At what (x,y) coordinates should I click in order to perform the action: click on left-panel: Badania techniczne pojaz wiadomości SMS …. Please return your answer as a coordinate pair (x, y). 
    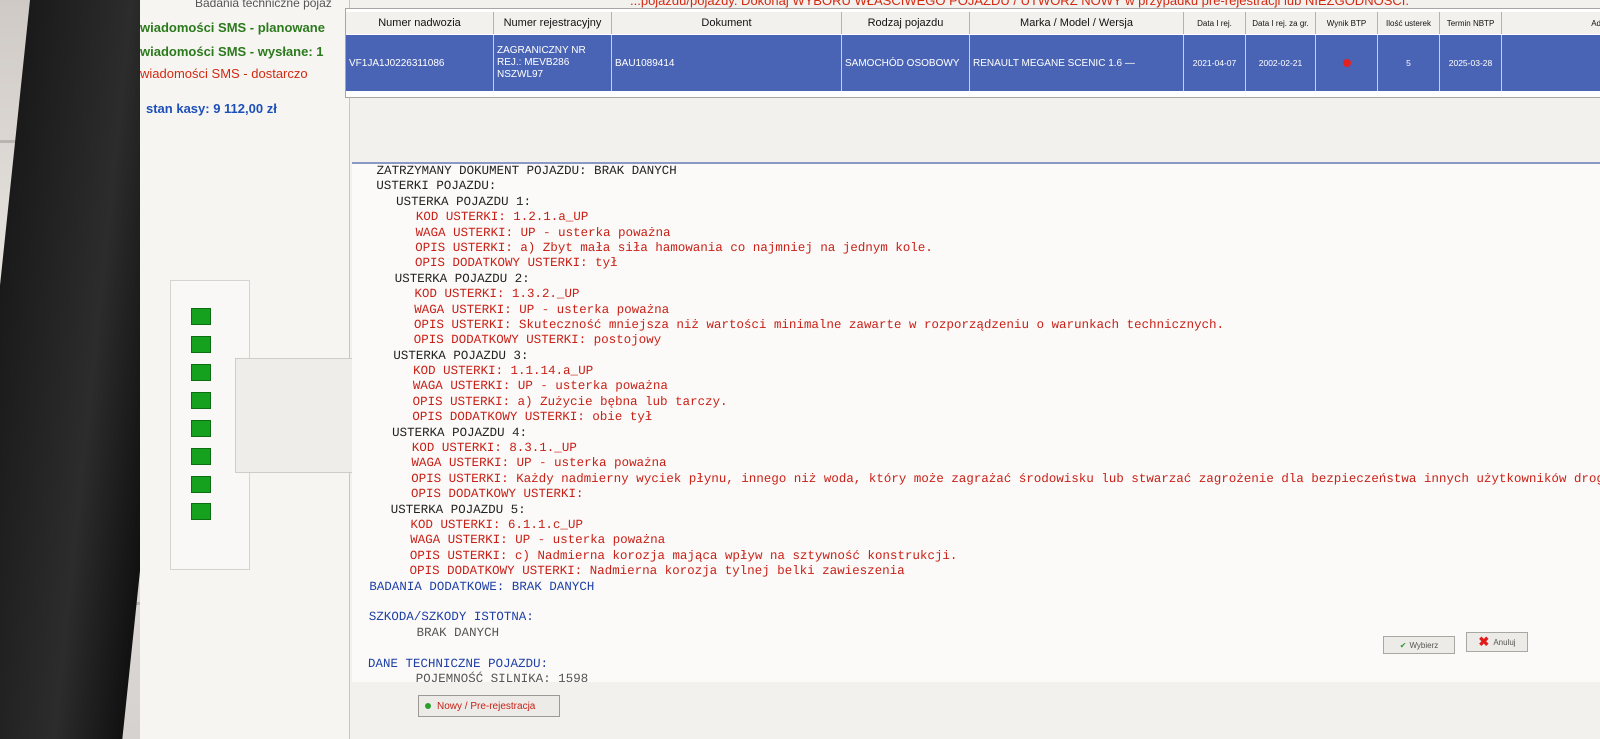
    Looking at the image, I should click on (247, 369).